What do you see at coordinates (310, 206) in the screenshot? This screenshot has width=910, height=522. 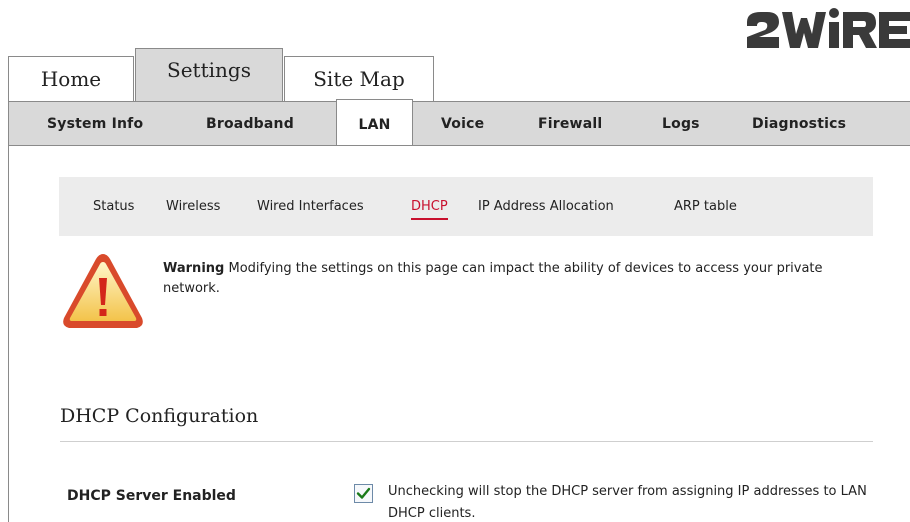 I see `lan-link-wired-interfaces: Wired Interfaces` at bounding box center [310, 206].